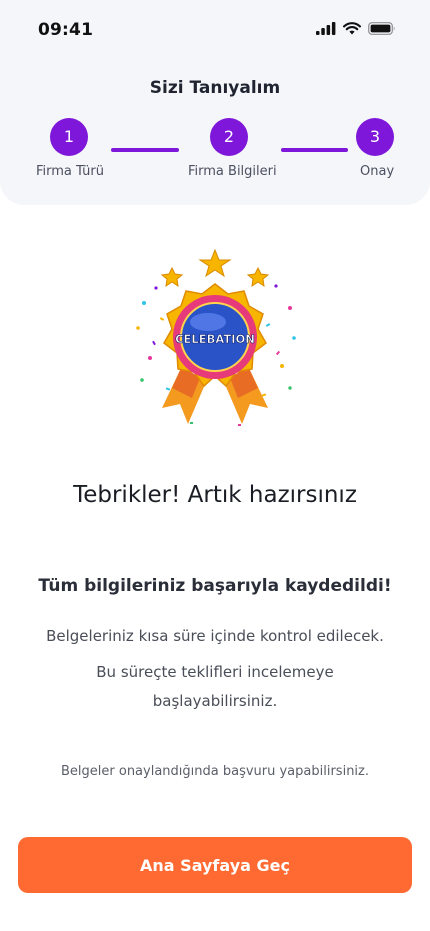  I want to click on battery-icon, so click(381, 28).